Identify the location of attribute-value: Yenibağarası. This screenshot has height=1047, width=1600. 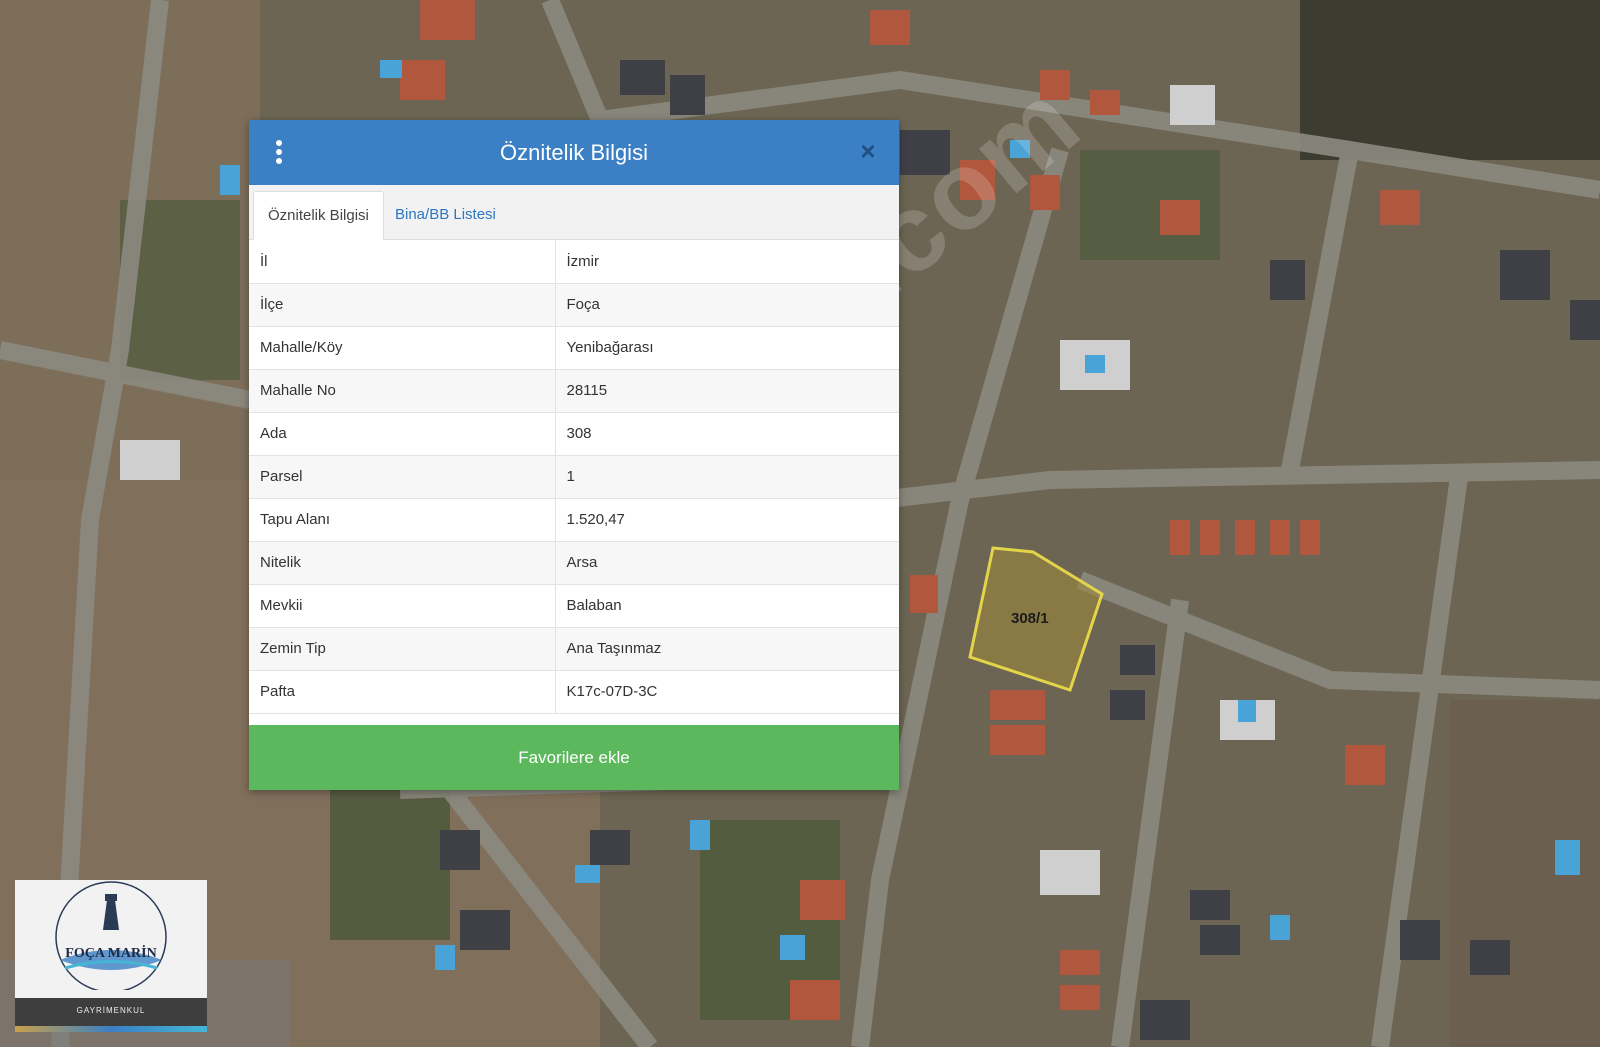
(727, 348).